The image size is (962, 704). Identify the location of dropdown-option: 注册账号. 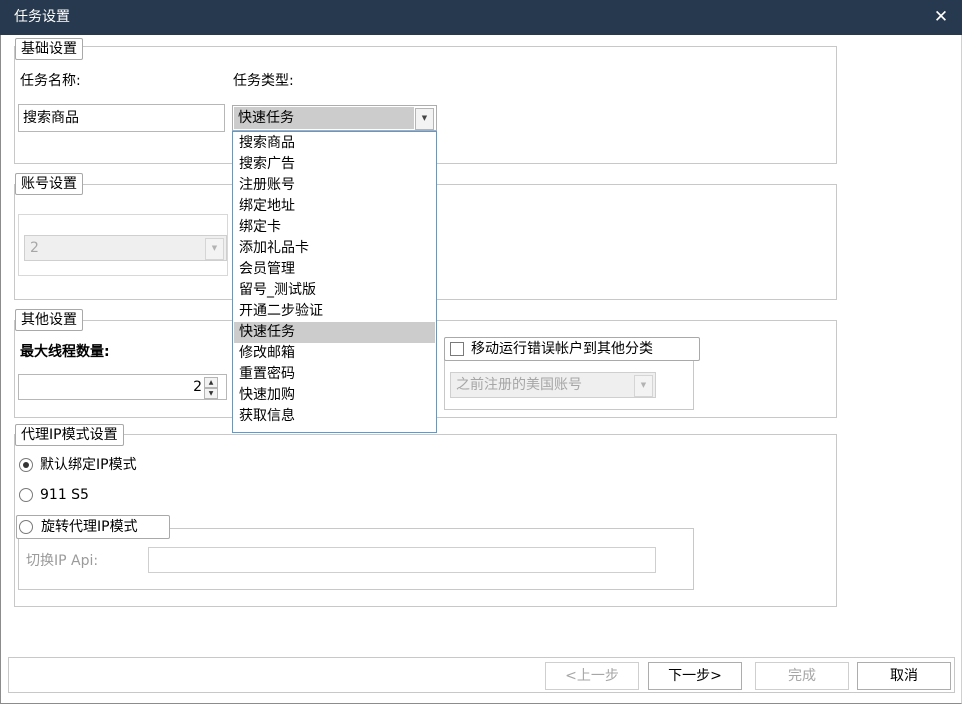
(334, 185).